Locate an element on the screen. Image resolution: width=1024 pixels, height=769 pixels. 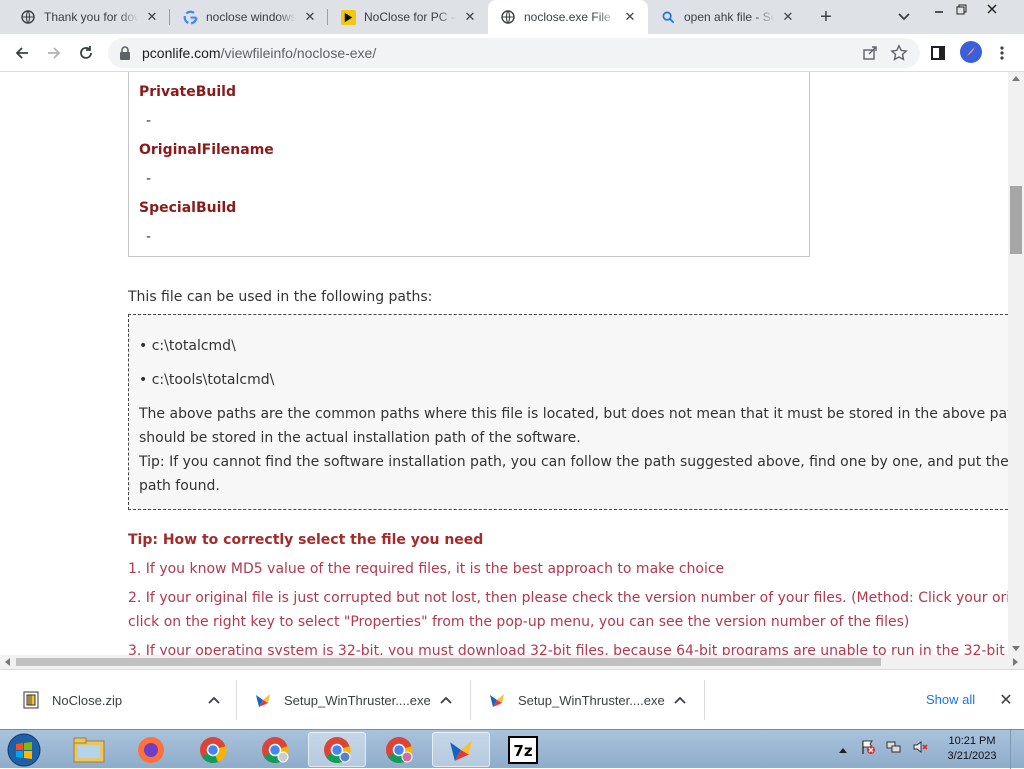
horizontal-scrollbar is located at coordinates (512, 662).